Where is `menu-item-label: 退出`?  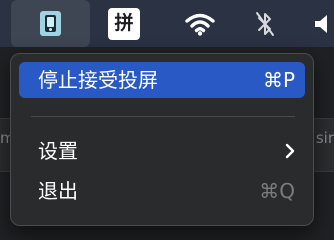 menu-item-label: 退出 is located at coordinates (58, 191).